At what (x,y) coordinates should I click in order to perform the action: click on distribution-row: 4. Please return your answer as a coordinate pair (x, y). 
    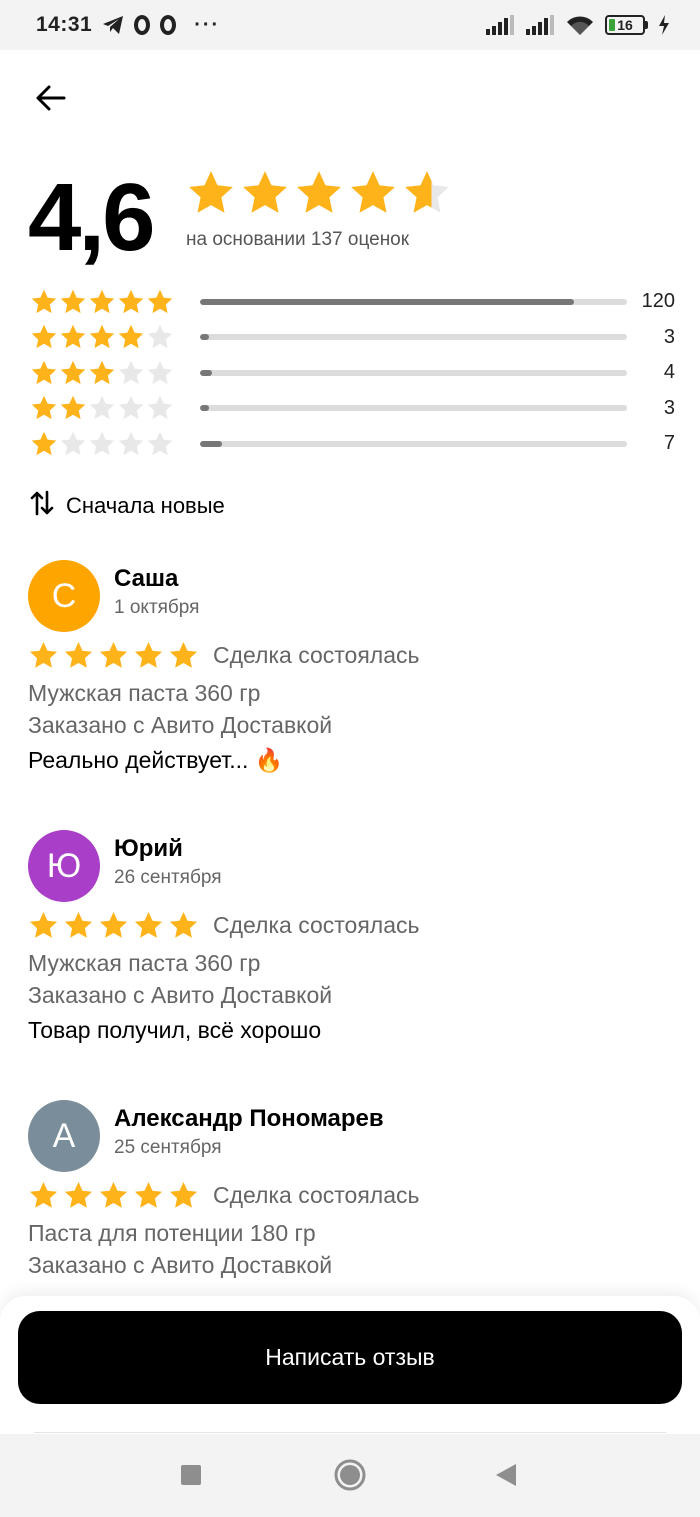
    Looking at the image, I should click on (352, 373).